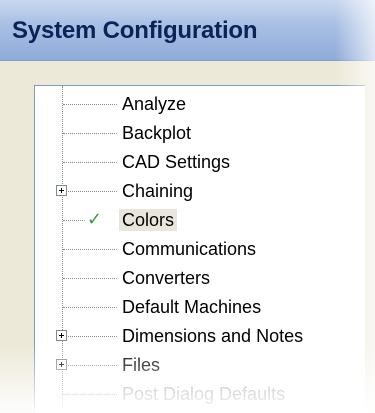  I want to click on tree-item-backplot: Backplot, so click(200, 133).